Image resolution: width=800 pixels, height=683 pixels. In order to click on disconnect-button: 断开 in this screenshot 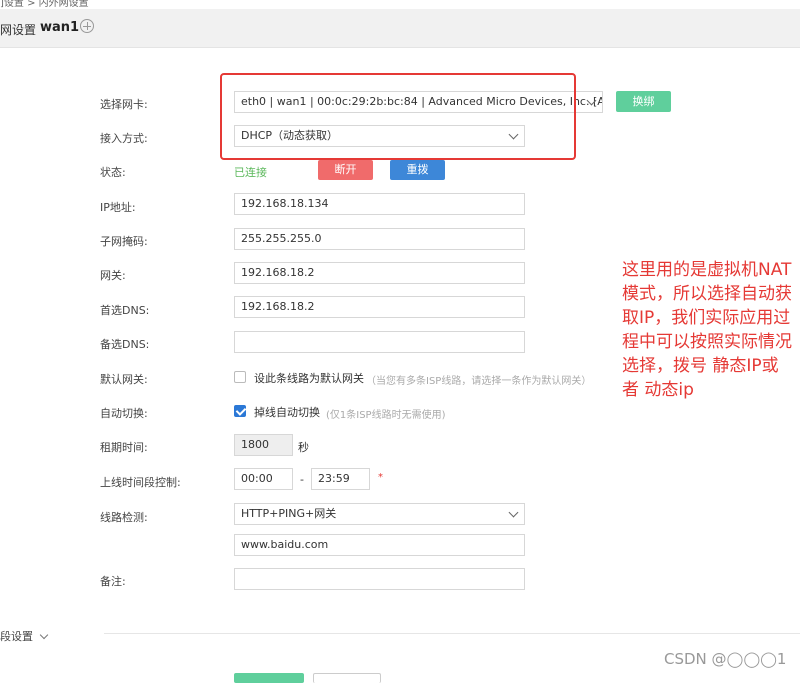, I will do `click(345, 170)`.